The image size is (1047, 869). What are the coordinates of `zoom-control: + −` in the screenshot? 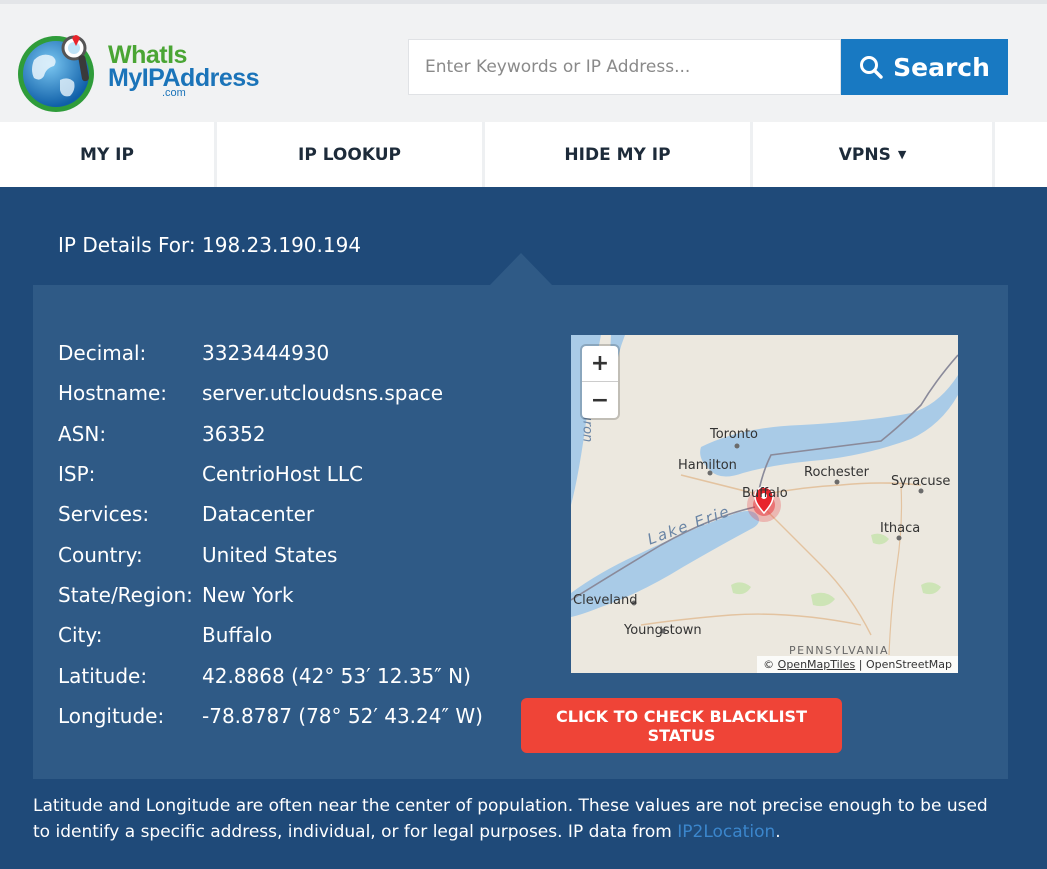 It's located at (600, 382).